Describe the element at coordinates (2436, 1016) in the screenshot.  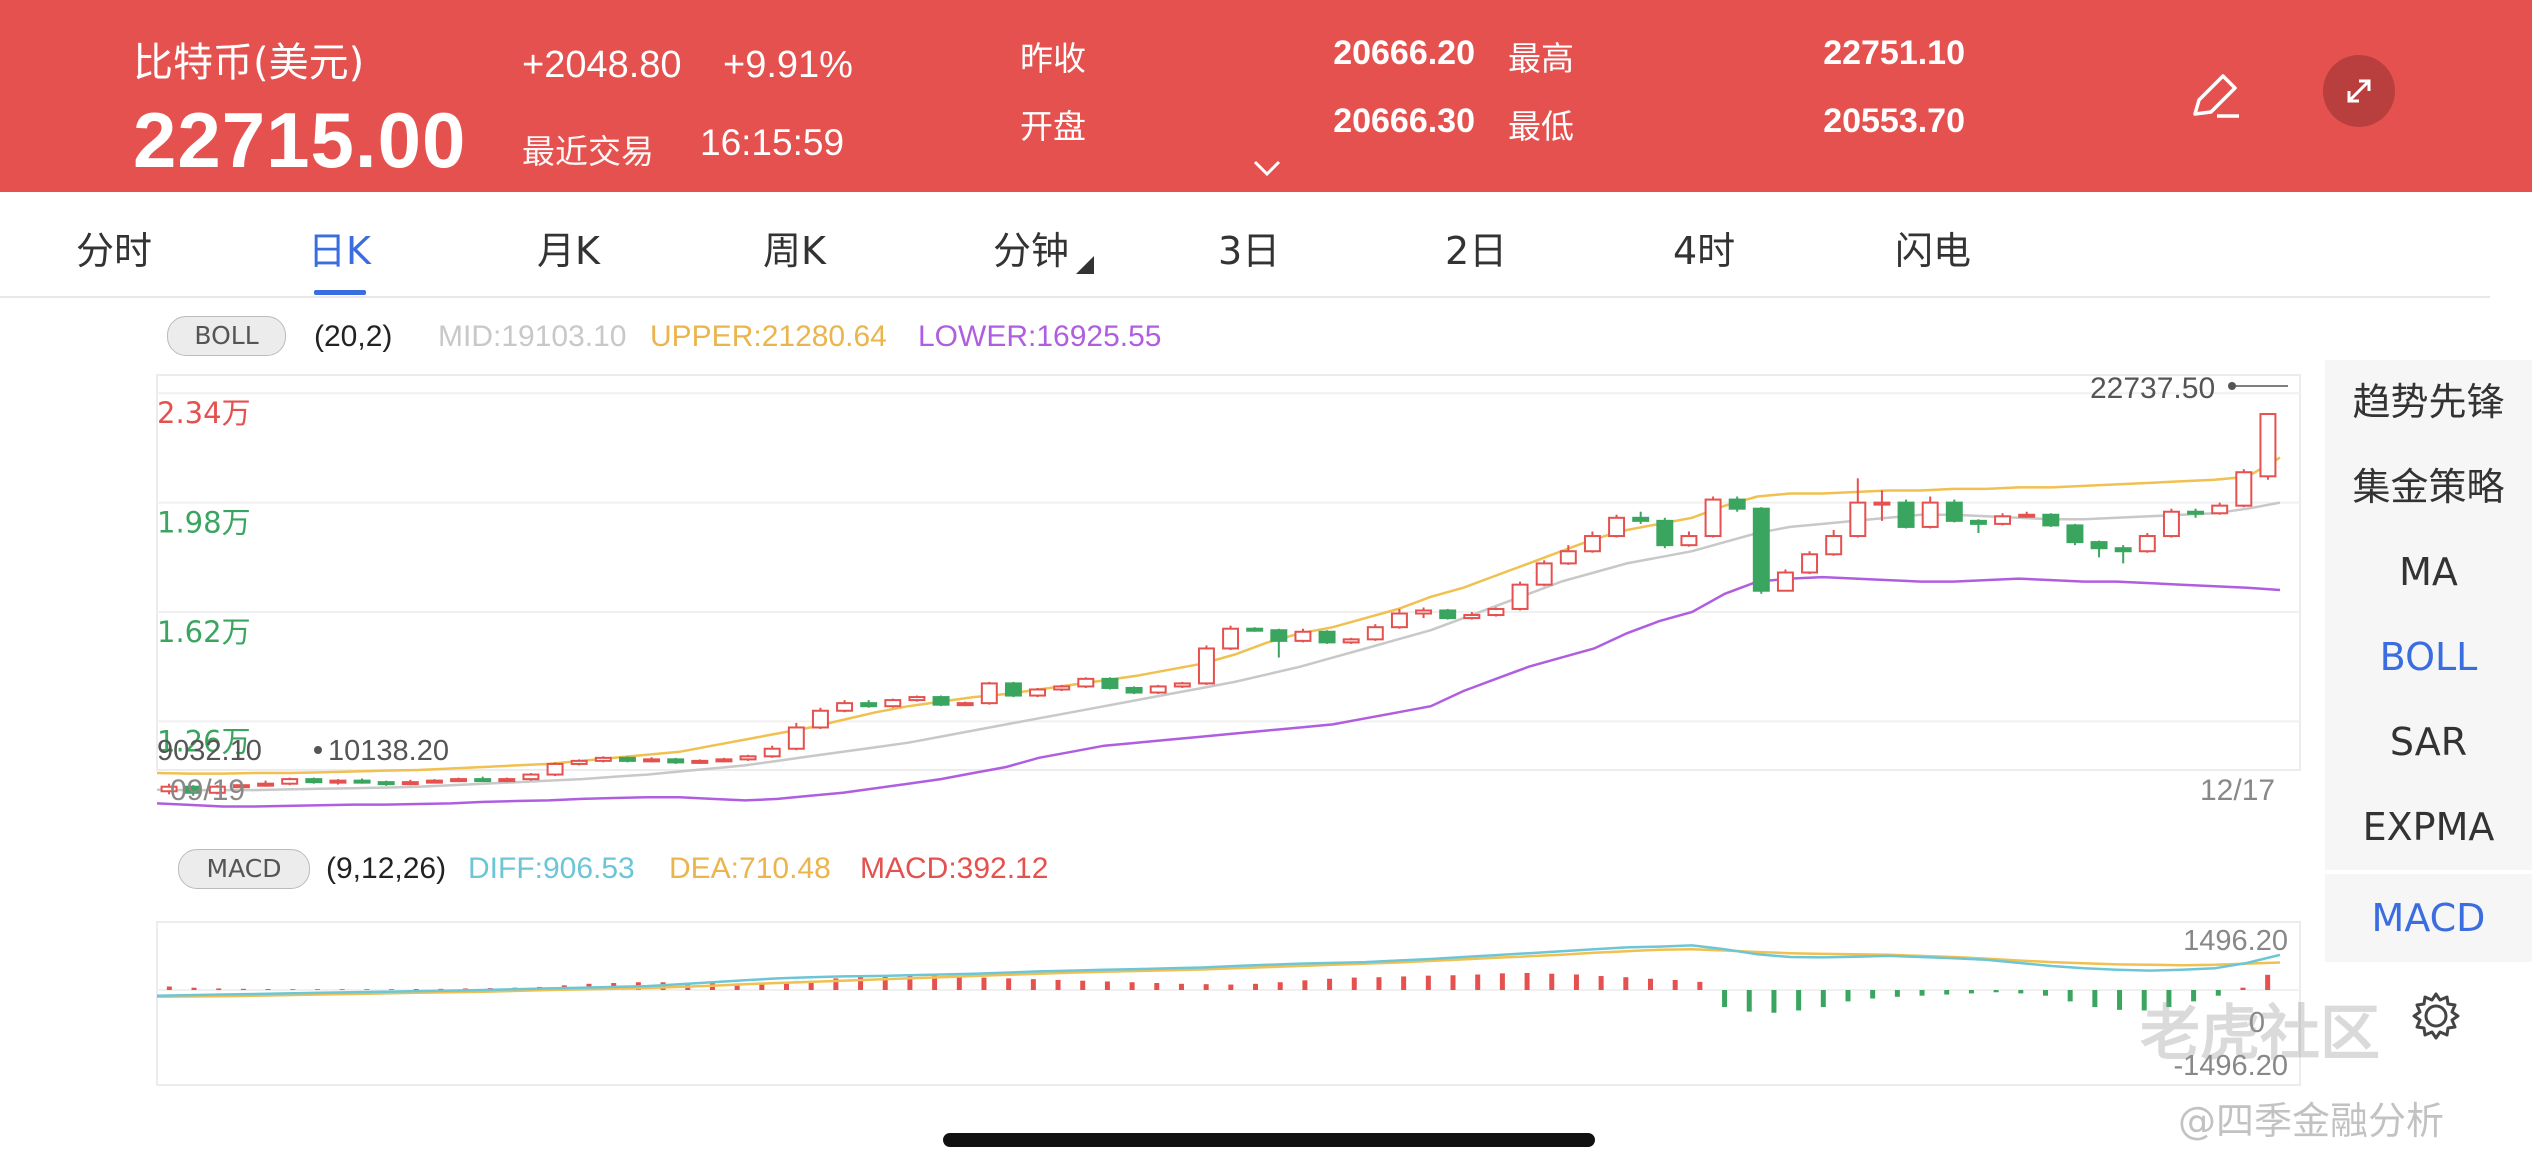
I see `gear-icon` at that location.